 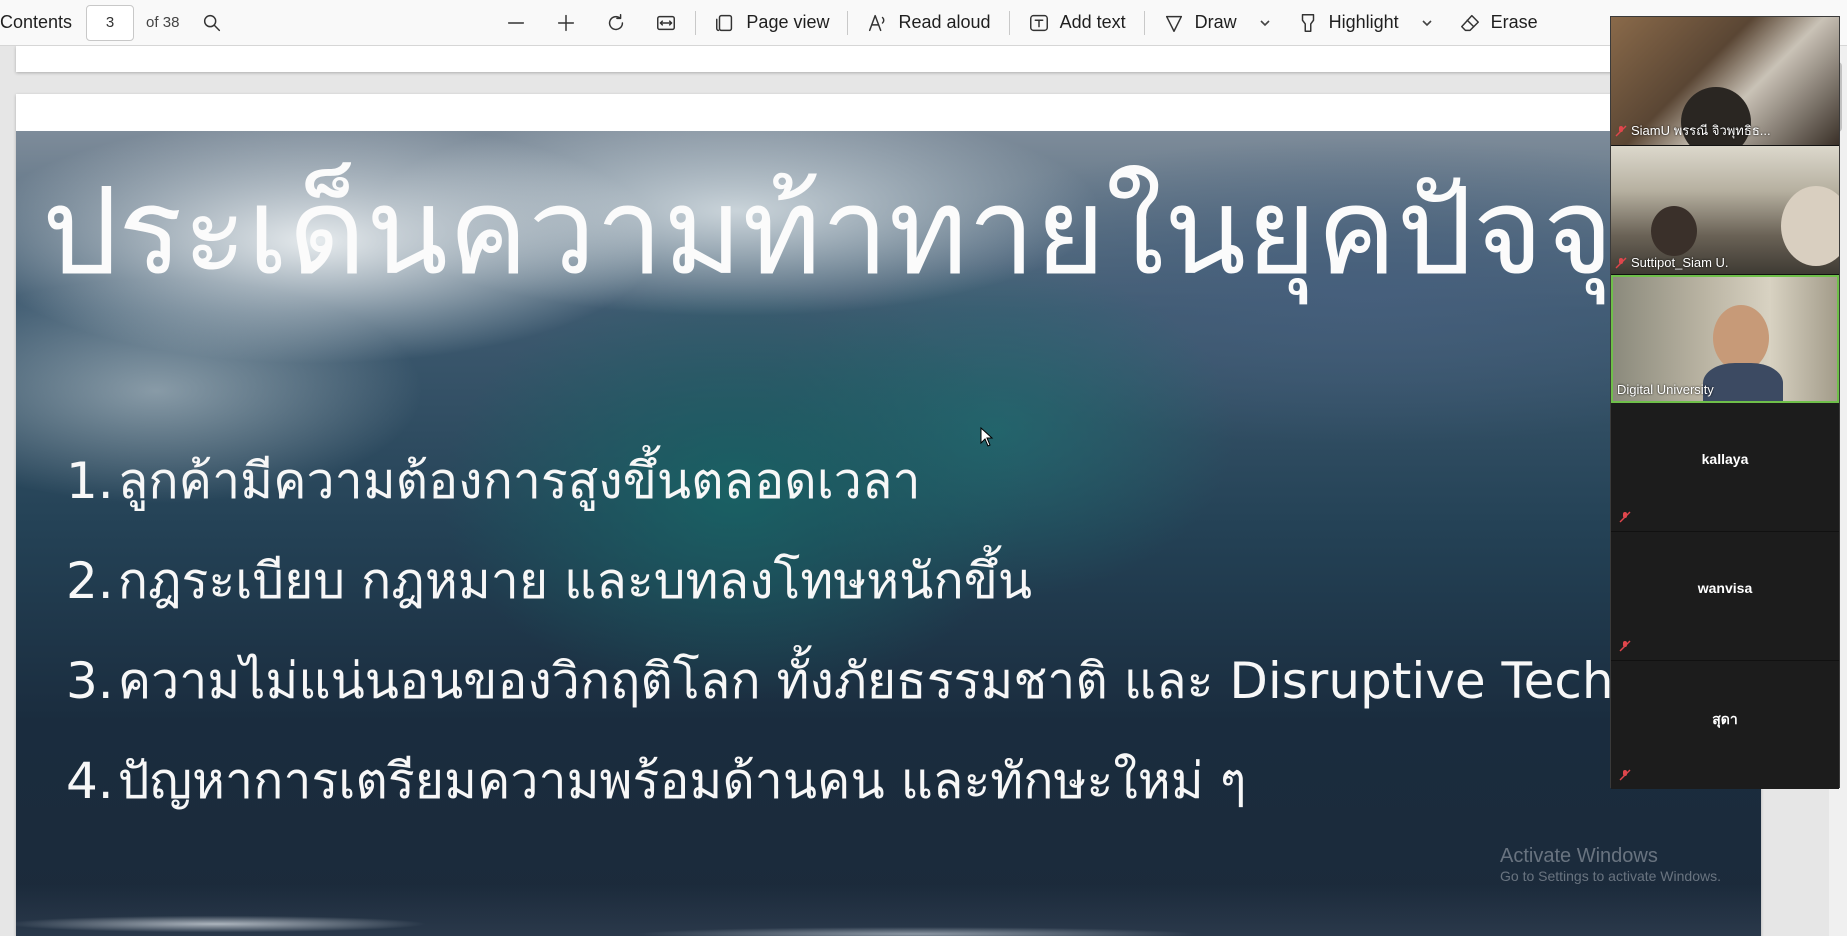 What do you see at coordinates (1725, 467) in the screenshot?
I see `participant-tile: kallaya` at bounding box center [1725, 467].